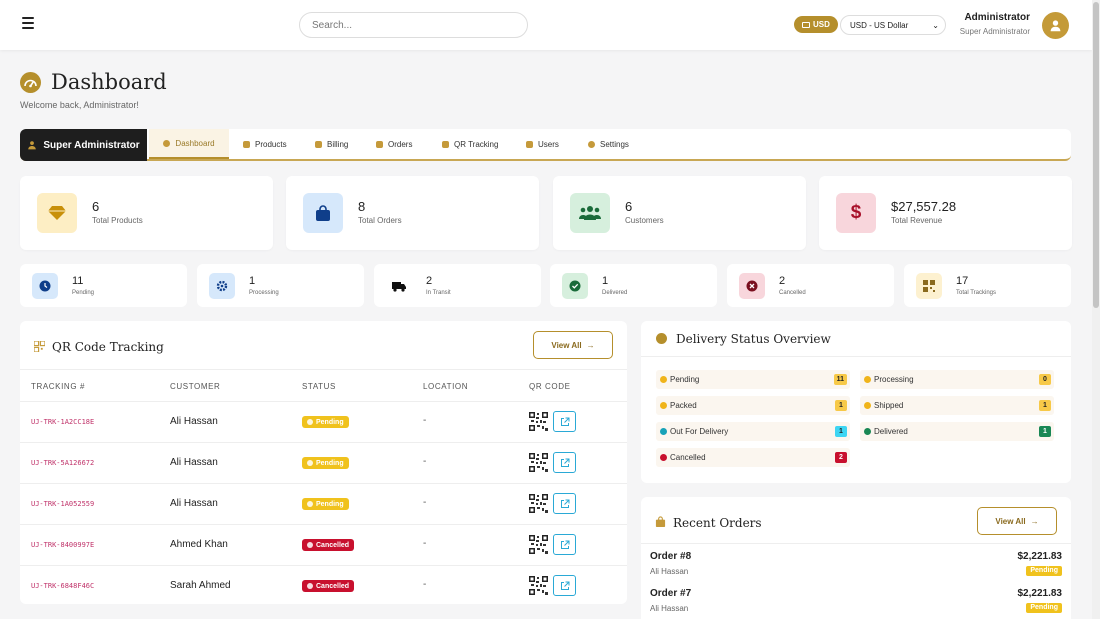 This screenshot has width=1100, height=619. I want to click on receipt-icon, so click(318, 144).